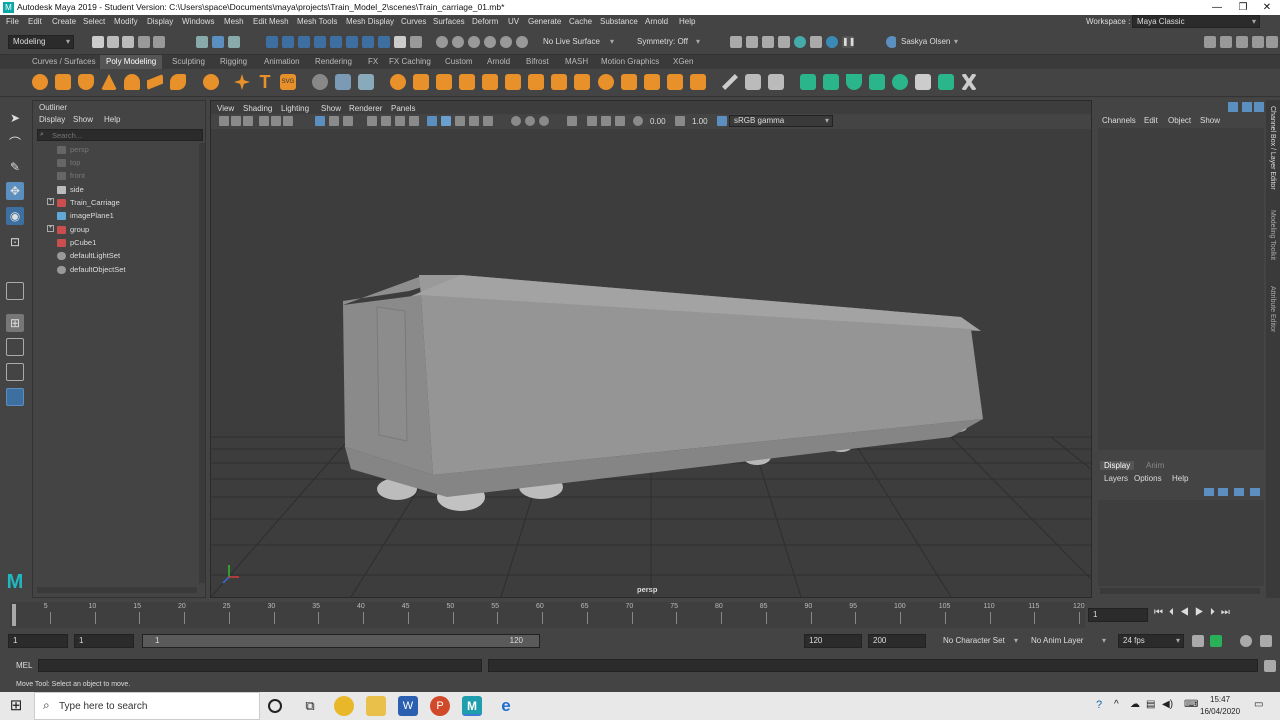  What do you see at coordinates (41, 42) in the screenshot?
I see `menu-set-dropdown: Modeling` at bounding box center [41, 42].